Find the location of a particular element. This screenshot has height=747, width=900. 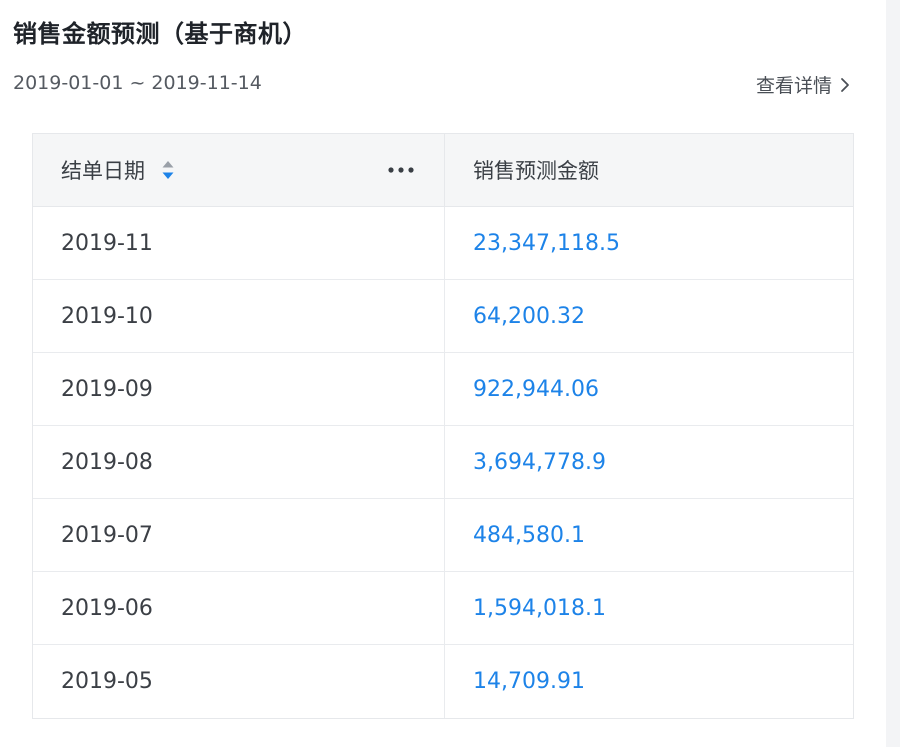

table-row: 2019-08 3,694,778.9 is located at coordinates (443, 462).